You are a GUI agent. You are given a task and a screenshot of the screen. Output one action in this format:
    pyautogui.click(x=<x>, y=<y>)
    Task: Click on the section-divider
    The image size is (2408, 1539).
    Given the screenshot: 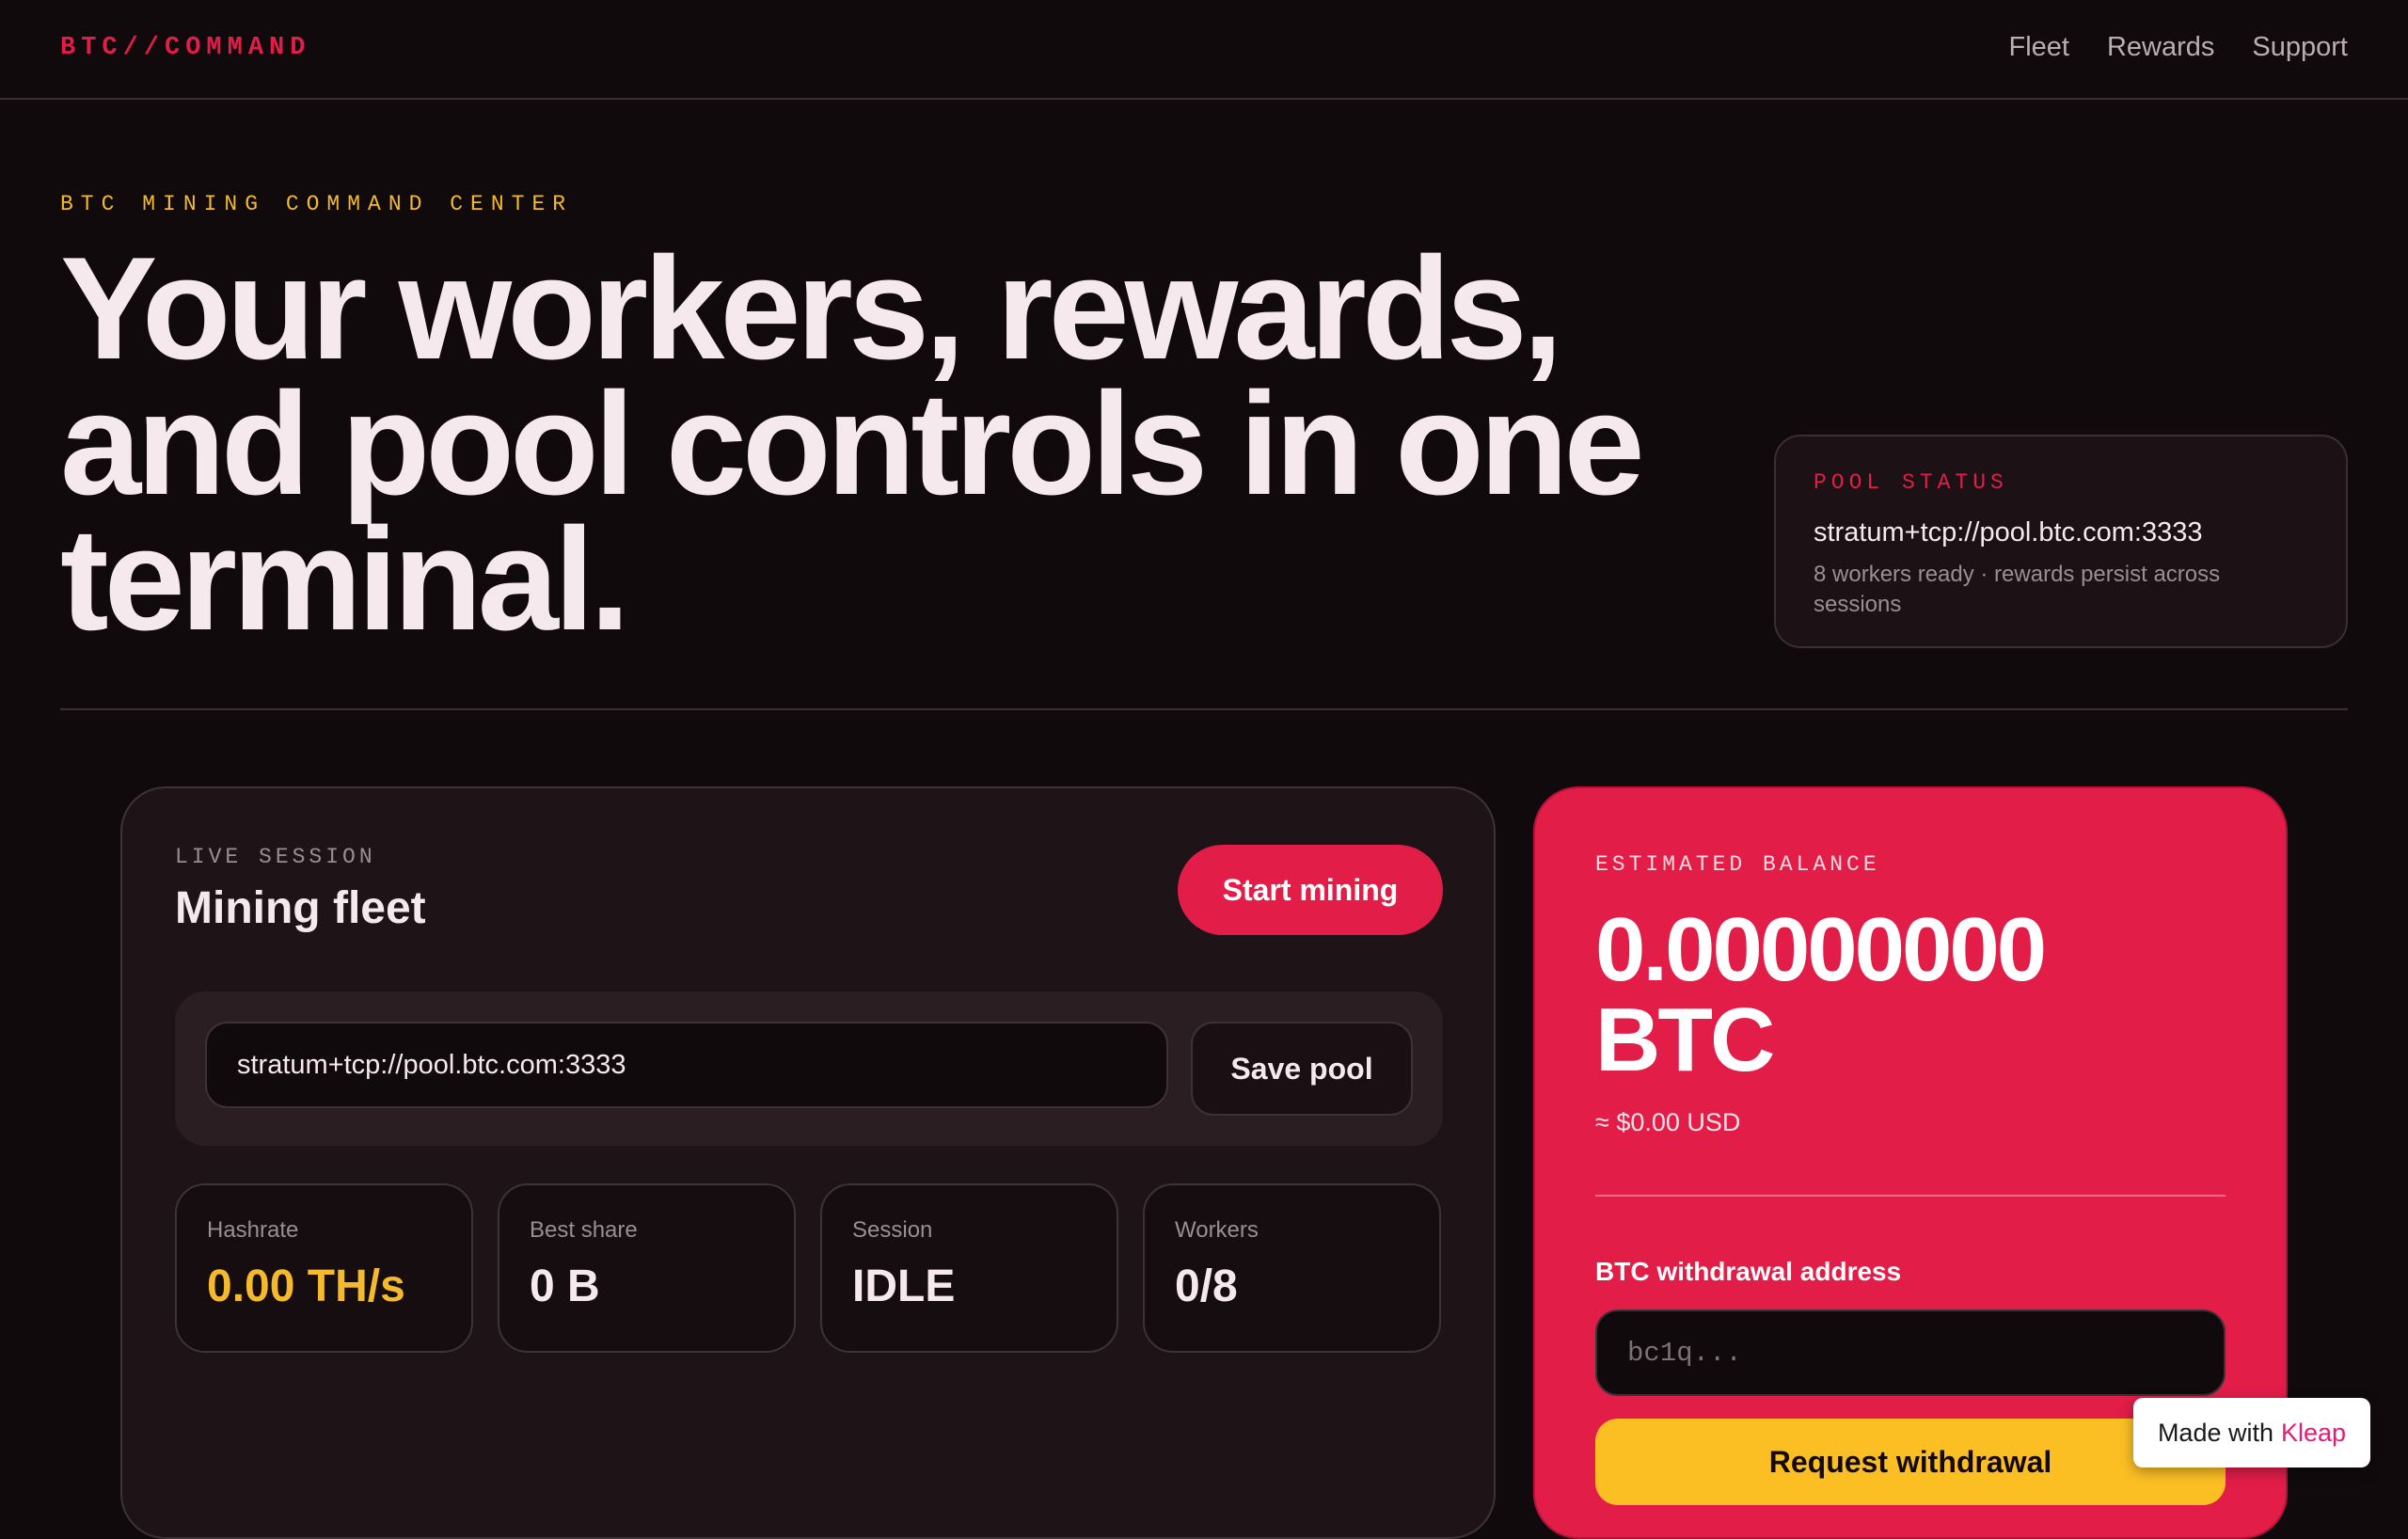 What is the action you would take?
    pyautogui.click(x=1204, y=709)
    